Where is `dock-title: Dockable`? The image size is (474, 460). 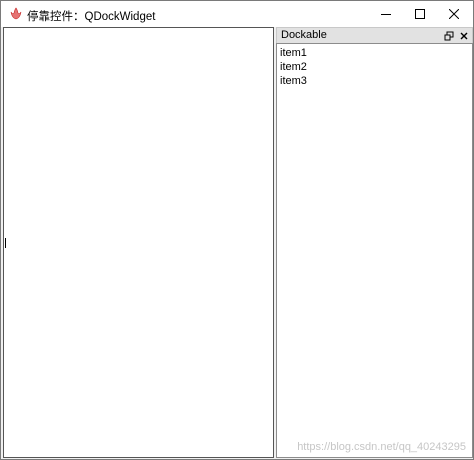
dock-title: Dockable is located at coordinates (304, 35).